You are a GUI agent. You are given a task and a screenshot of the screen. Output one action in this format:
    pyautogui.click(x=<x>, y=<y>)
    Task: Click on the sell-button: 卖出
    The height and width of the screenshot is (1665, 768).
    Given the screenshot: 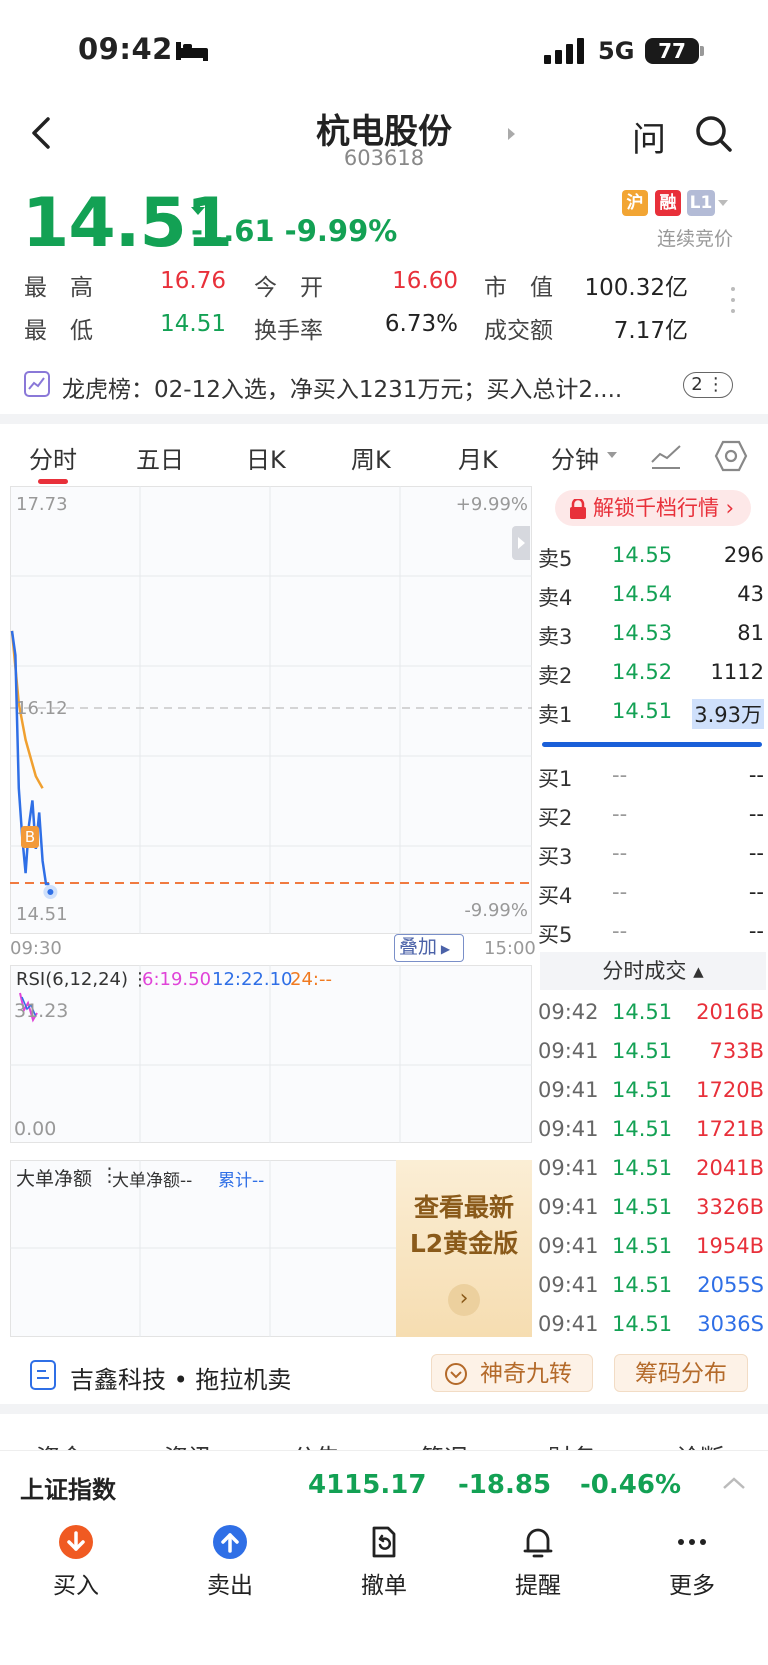 What is the action you would take?
    pyautogui.click(x=230, y=1562)
    